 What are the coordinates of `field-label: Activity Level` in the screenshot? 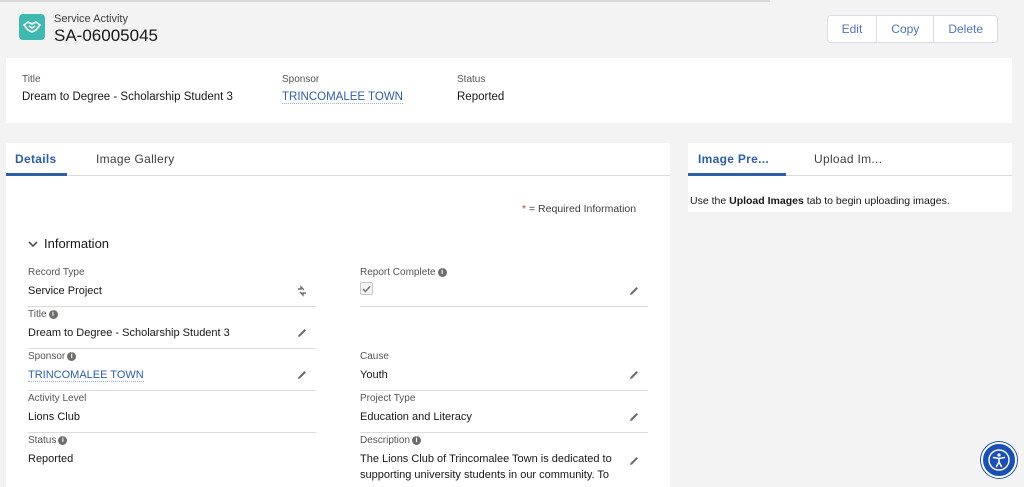 It's located at (57, 398).